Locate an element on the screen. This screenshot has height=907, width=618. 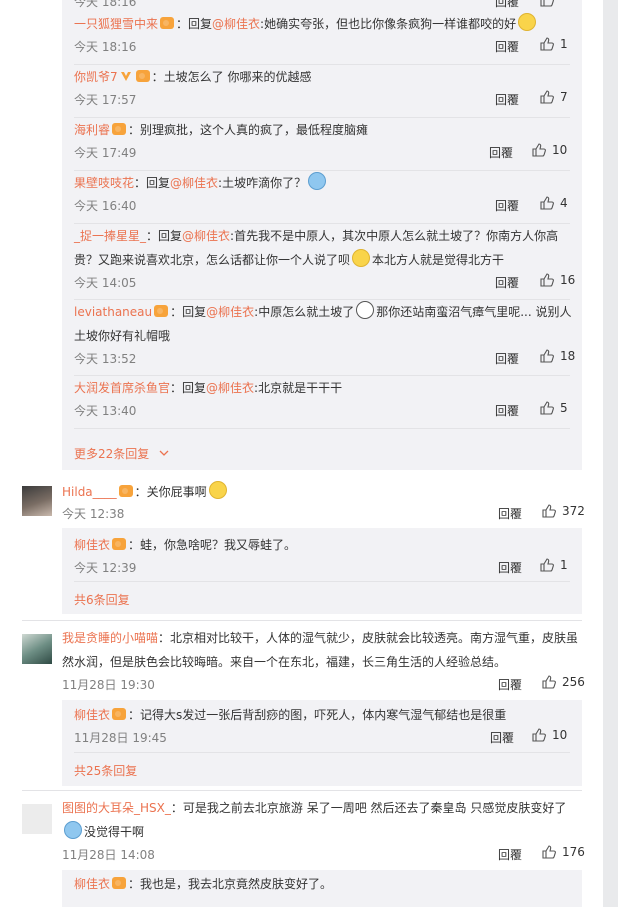
reply-time: 今天 13:40 is located at coordinates (105, 411).